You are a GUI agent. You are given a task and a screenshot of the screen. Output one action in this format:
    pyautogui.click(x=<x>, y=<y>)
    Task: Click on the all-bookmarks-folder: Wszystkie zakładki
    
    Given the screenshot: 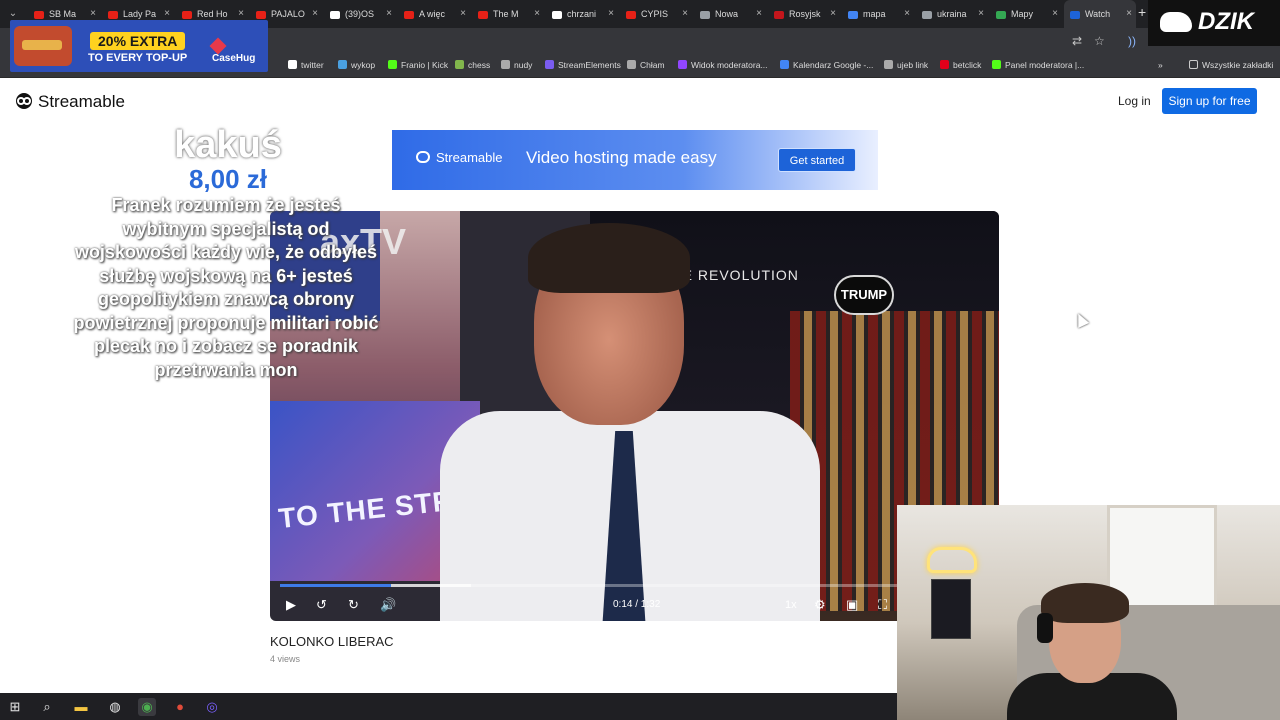 What is the action you would take?
    pyautogui.click(x=1231, y=65)
    